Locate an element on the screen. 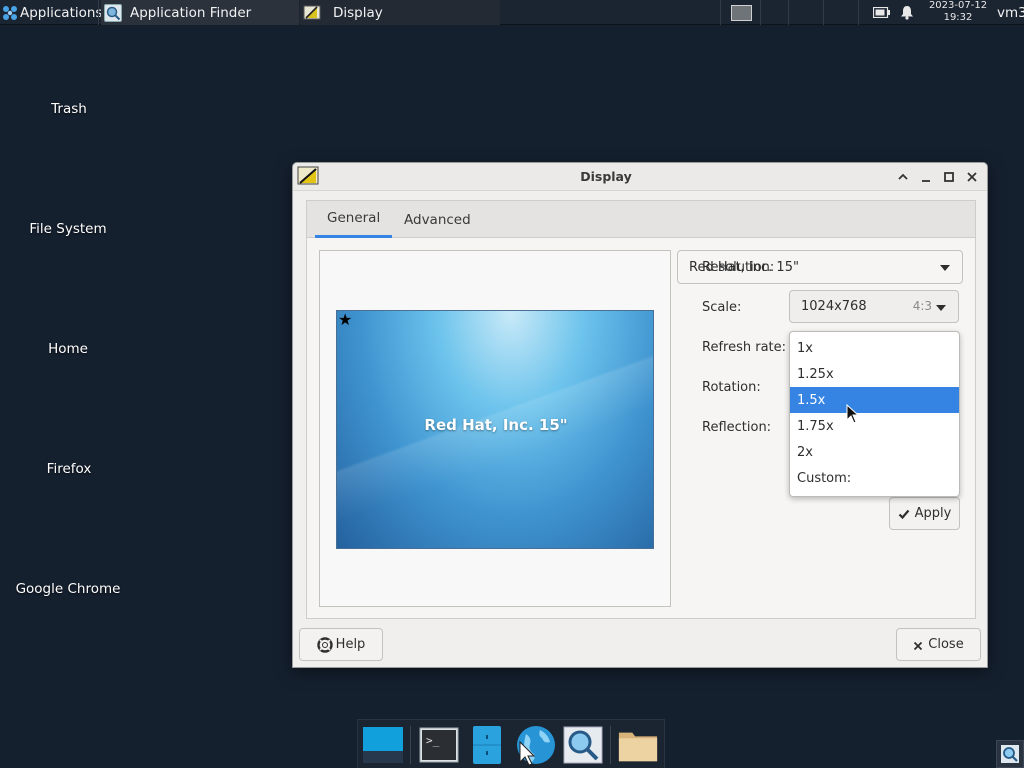 The width and height of the screenshot is (1024, 768). display-settings-icon is located at coordinates (312, 13).